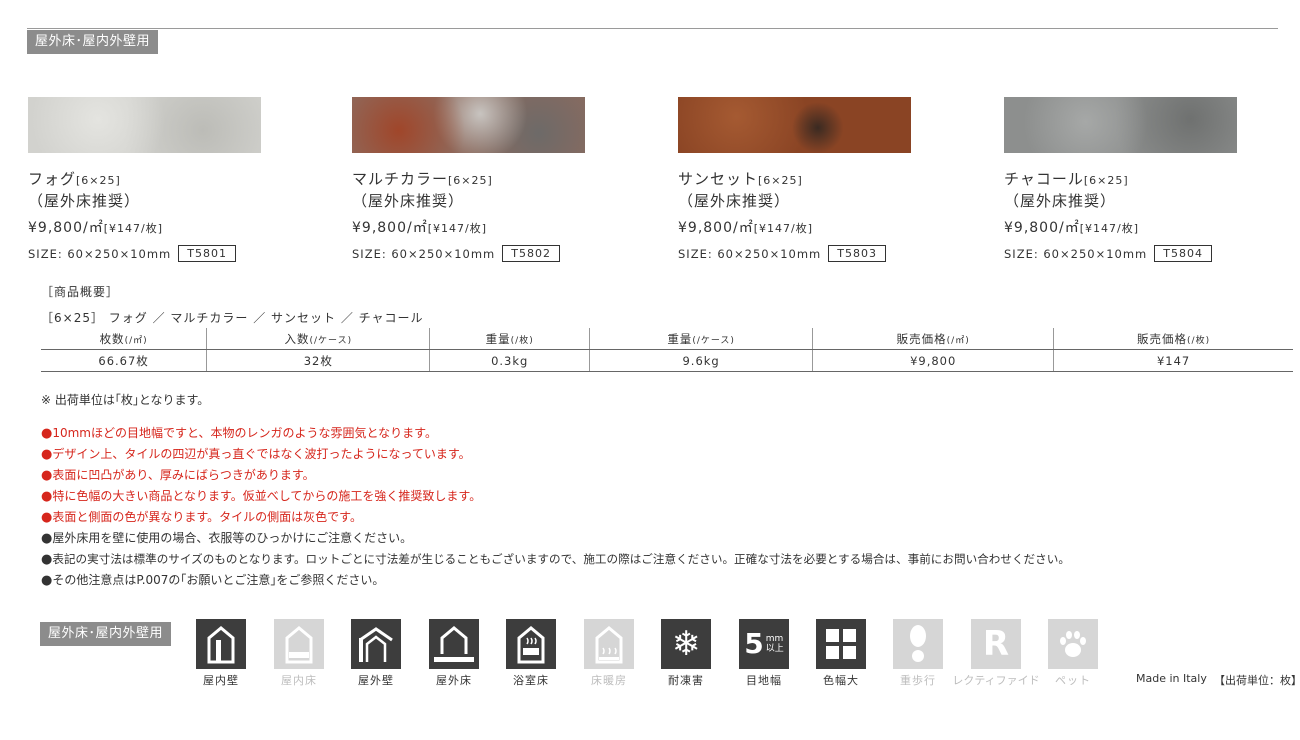 Image resolution: width=1300 pixels, height=740 pixels. What do you see at coordinates (1257, 680) in the screenshot?
I see `shipping-unit-label: 【出荷単位：枚】` at bounding box center [1257, 680].